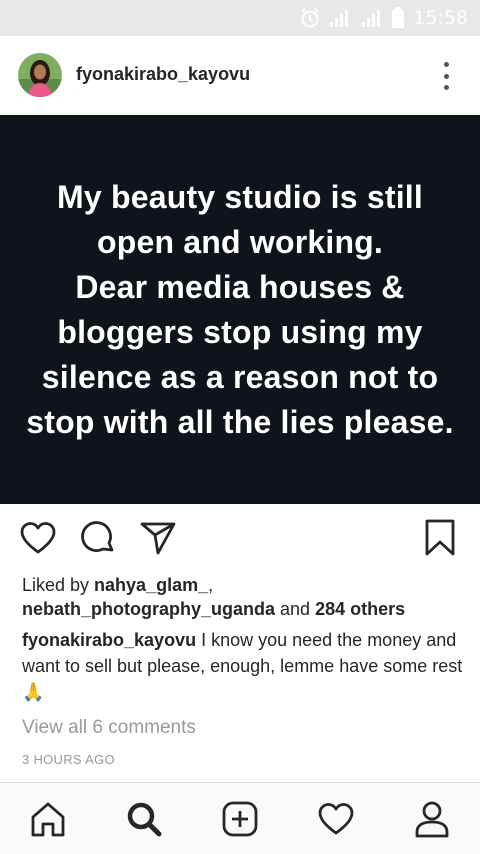 The image size is (480, 854). What do you see at coordinates (340, 18) in the screenshot?
I see `signal-icon` at bounding box center [340, 18].